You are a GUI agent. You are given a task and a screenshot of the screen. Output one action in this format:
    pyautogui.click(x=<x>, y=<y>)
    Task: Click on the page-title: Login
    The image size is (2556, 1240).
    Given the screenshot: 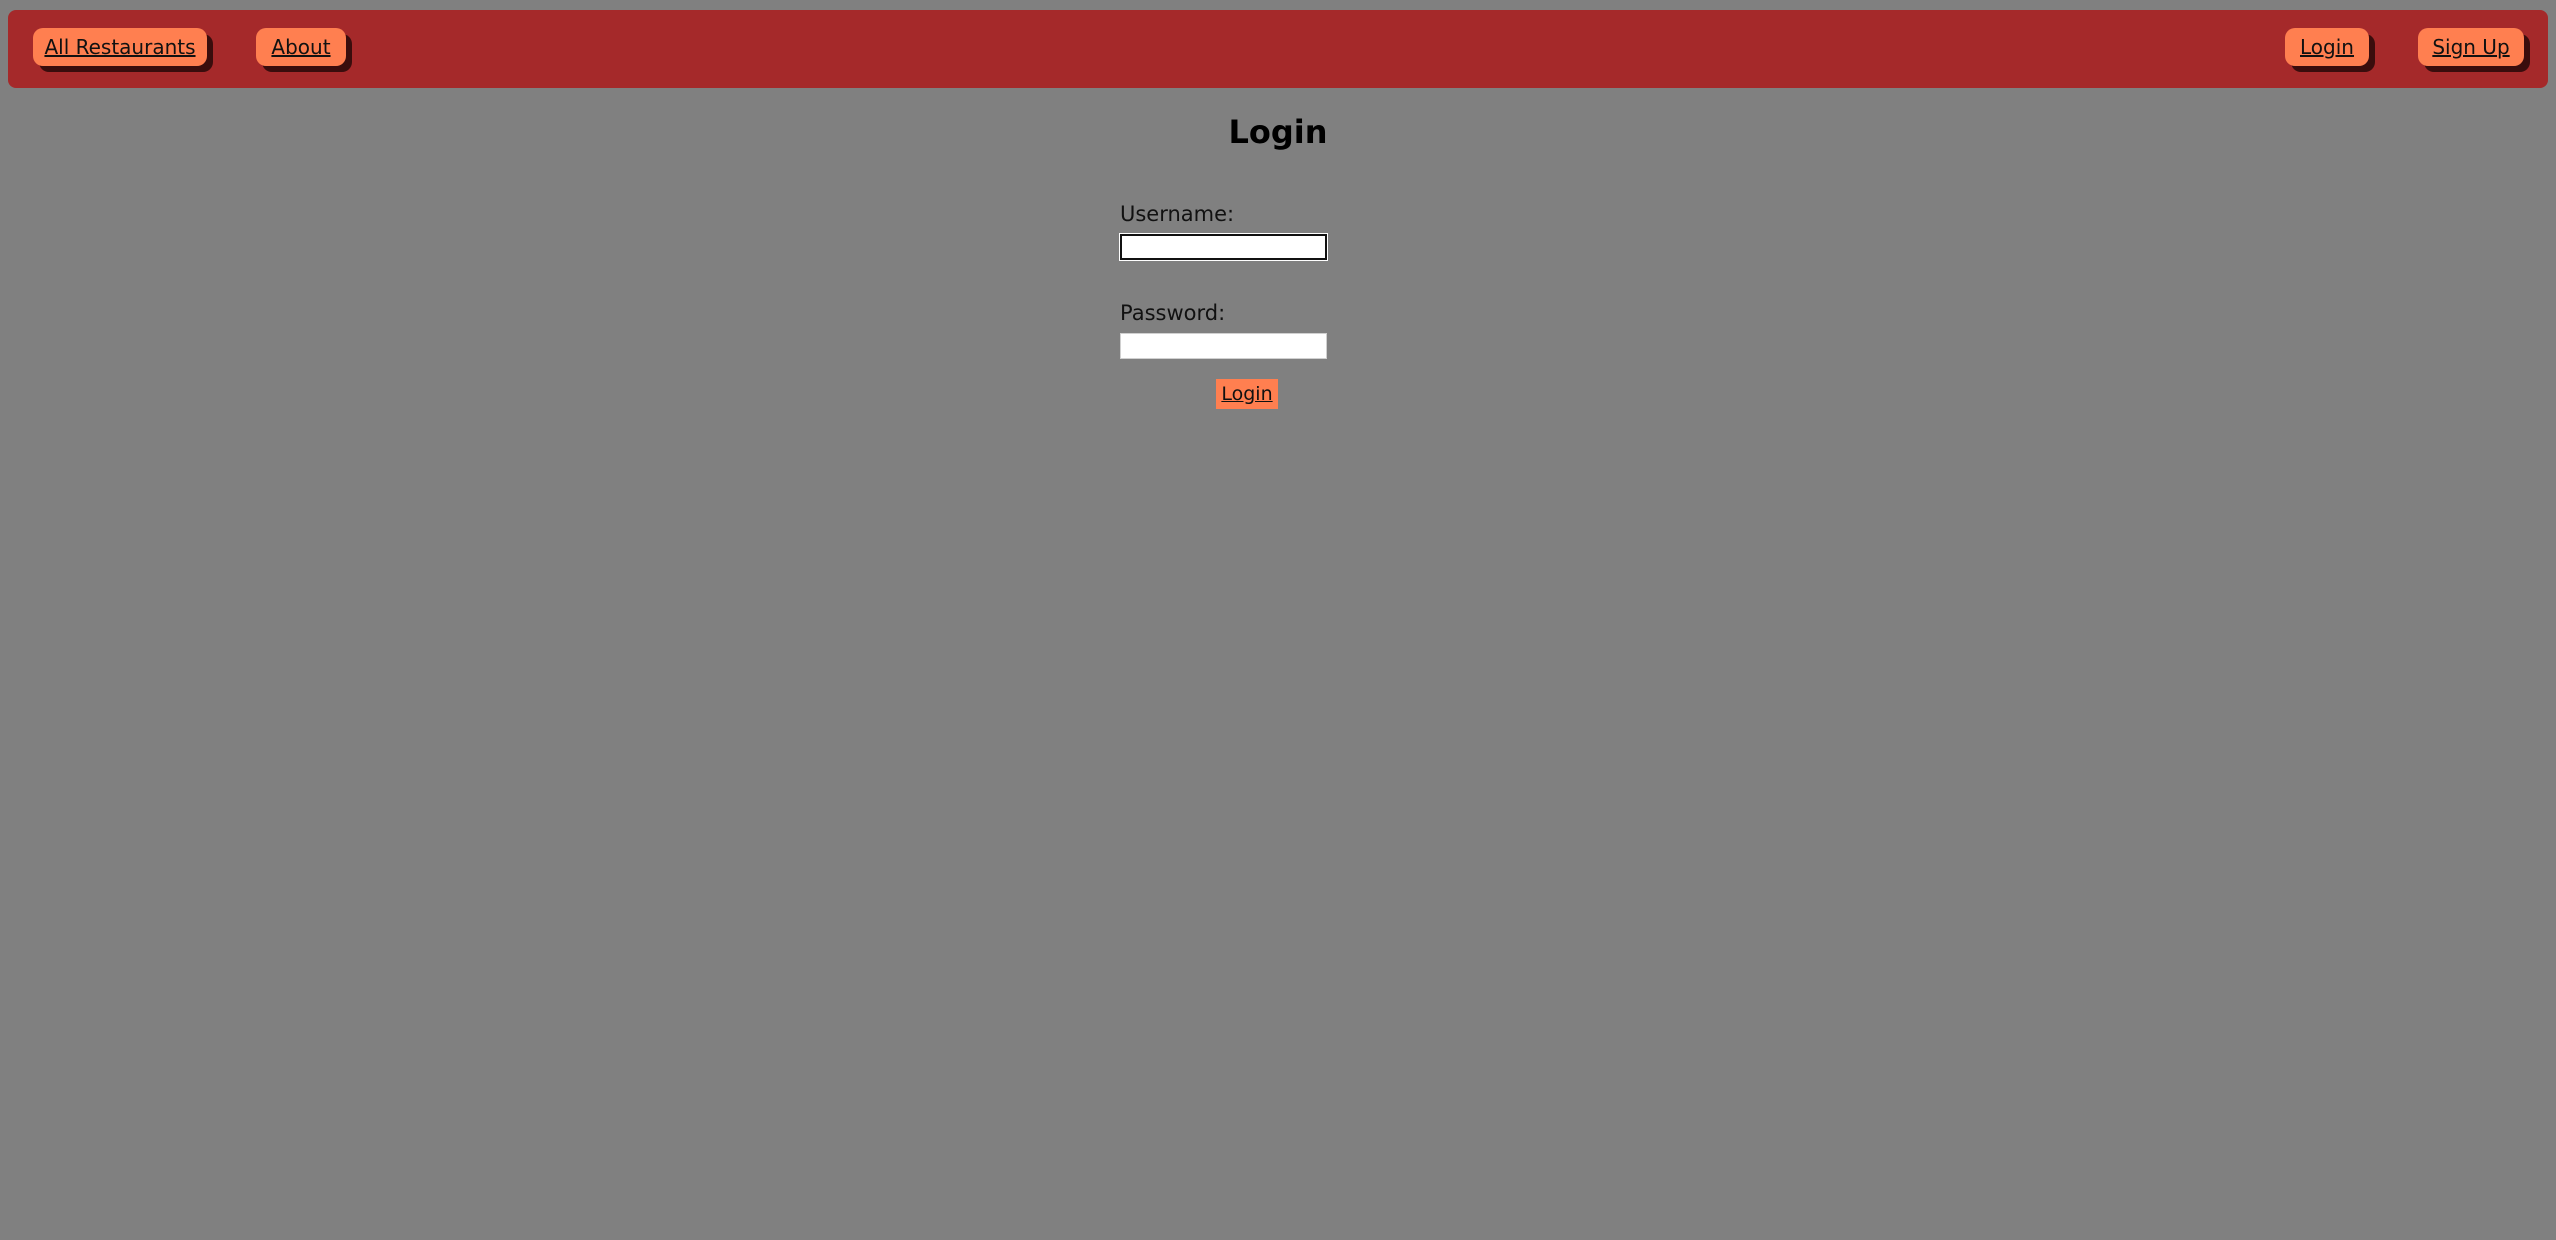 What is the action you would take?
    pyautogui.click(x=1278, y=132)
    